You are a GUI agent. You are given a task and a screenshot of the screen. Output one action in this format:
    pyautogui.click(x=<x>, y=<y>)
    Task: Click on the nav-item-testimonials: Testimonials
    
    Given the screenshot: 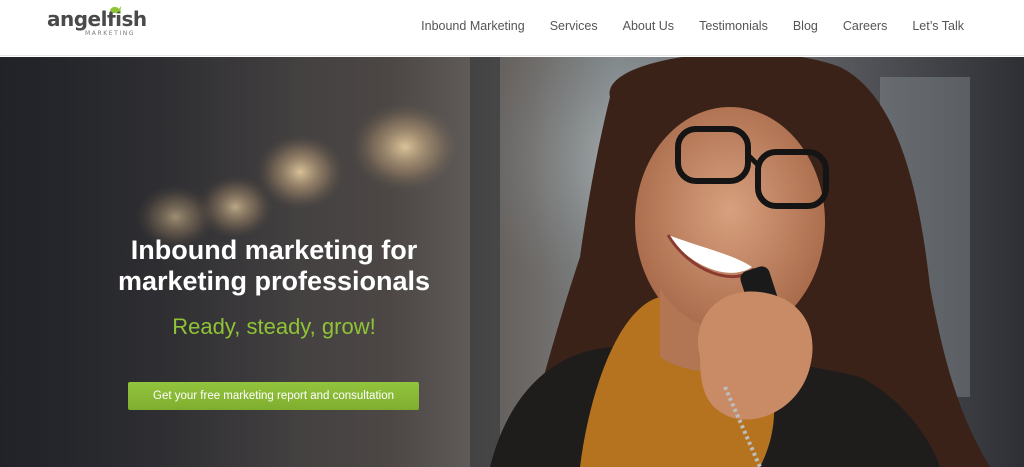 What is the action you would take?
    pyautogui.click(x=733, y=26)
    